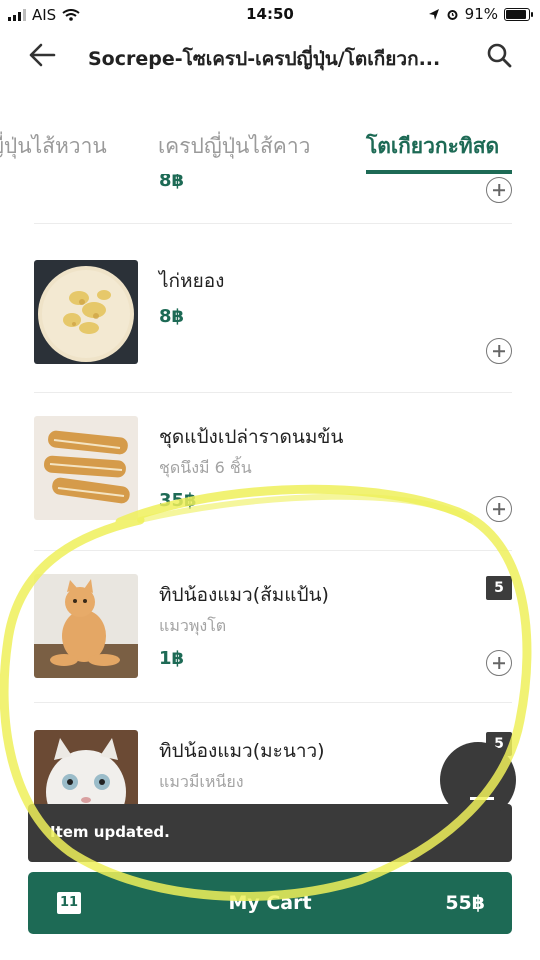 This screenshot has height=960, width=540. I want to click on item-price: 35฿, so click(178, 500).